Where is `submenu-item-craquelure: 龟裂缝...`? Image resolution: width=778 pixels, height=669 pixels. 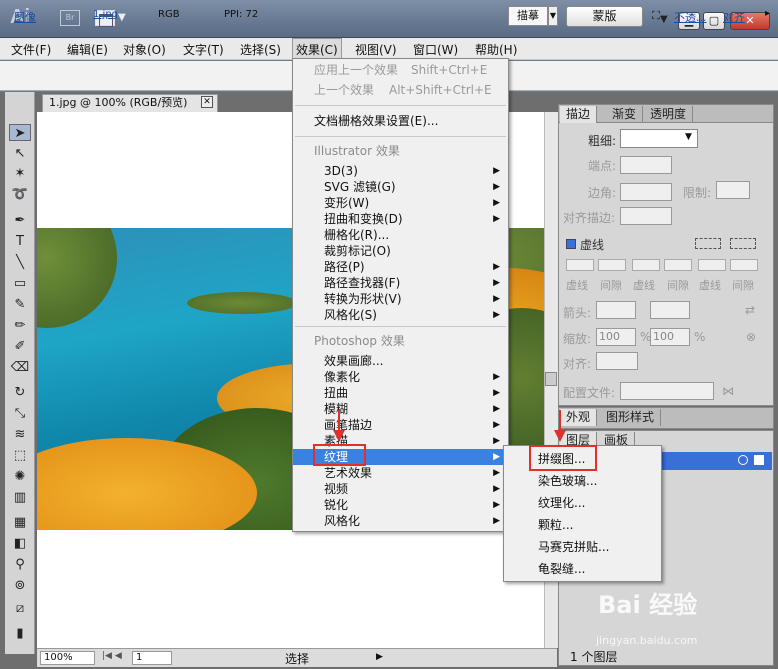 submenu-item-craquelure: 龟裂缝... is located at coordinates (582, 569).